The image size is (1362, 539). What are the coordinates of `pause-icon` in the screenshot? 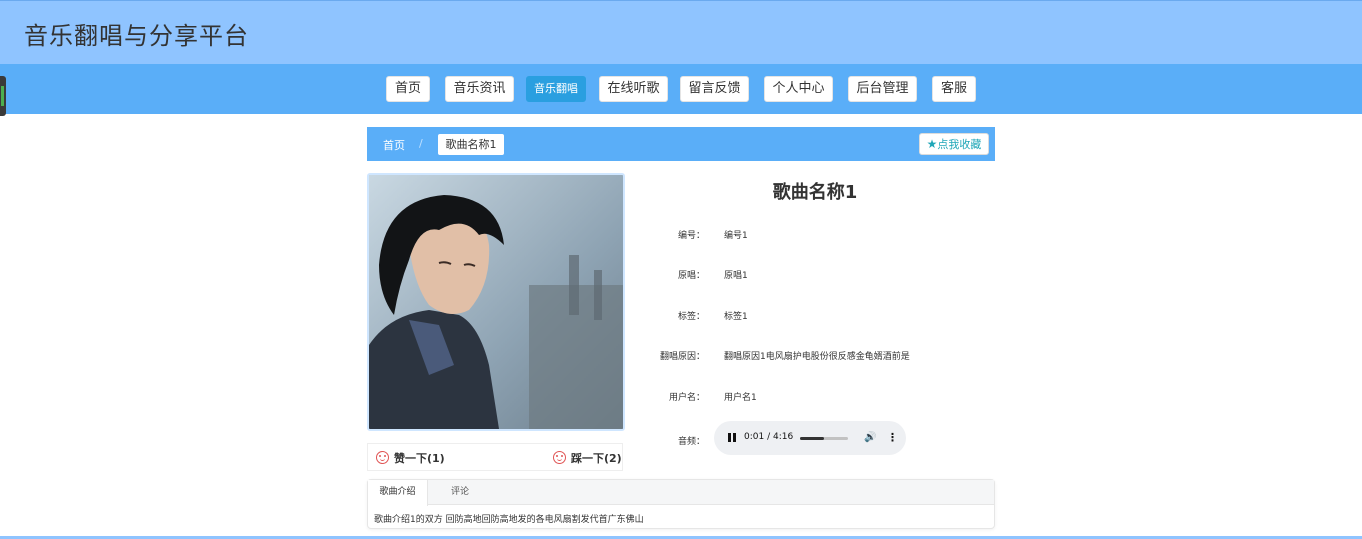 It's located at (729, 437).